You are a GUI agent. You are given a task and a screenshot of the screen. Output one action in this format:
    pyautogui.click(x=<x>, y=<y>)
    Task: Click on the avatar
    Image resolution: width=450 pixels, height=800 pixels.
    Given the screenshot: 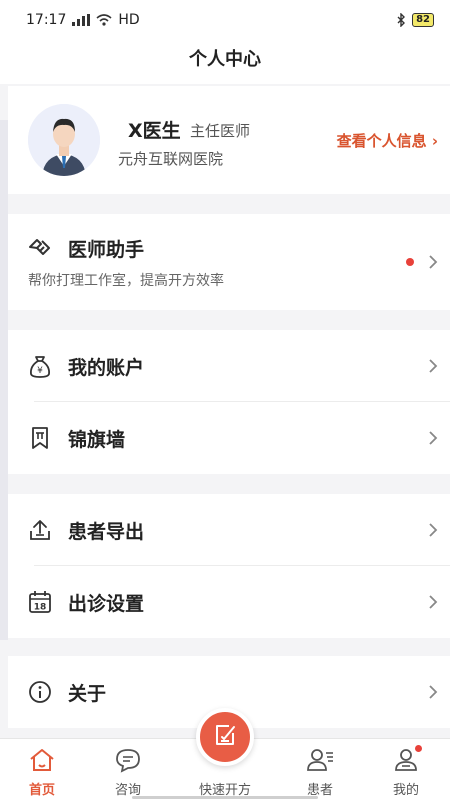 What is the action you would take?
    pyautogui.click(x=64, y=140)
    